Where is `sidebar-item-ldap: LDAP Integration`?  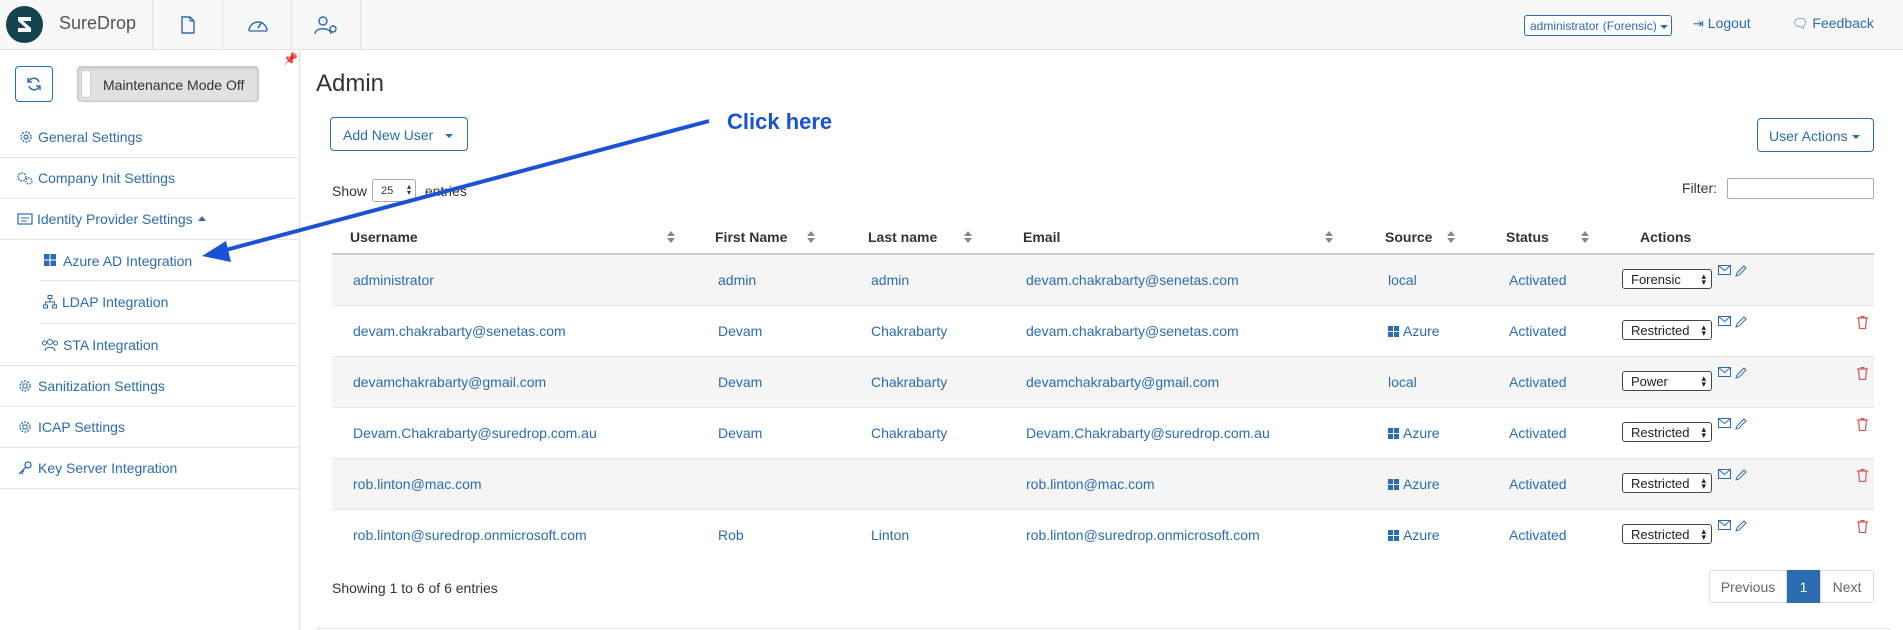 sidebar-item-ldap: LDAP Integration is located at coordinates (169, 302).